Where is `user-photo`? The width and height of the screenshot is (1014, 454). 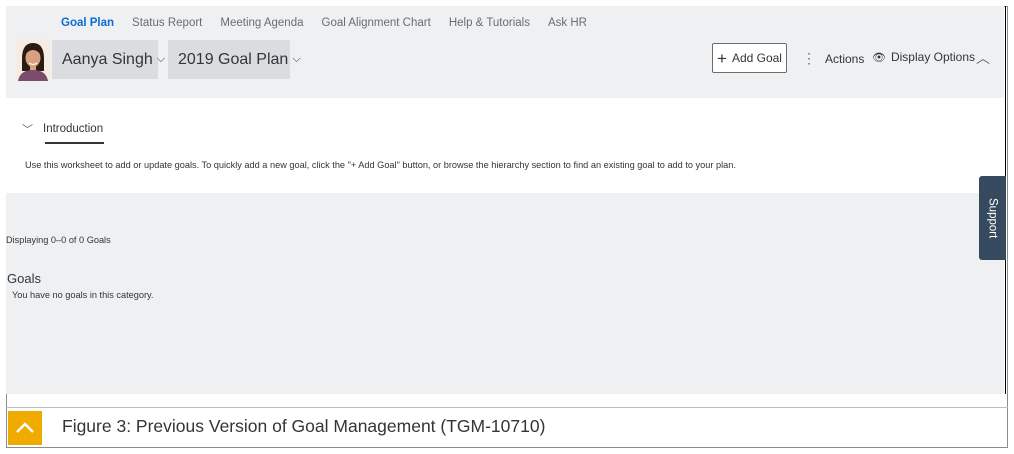
user-photo is located at coordinates (33, 60).